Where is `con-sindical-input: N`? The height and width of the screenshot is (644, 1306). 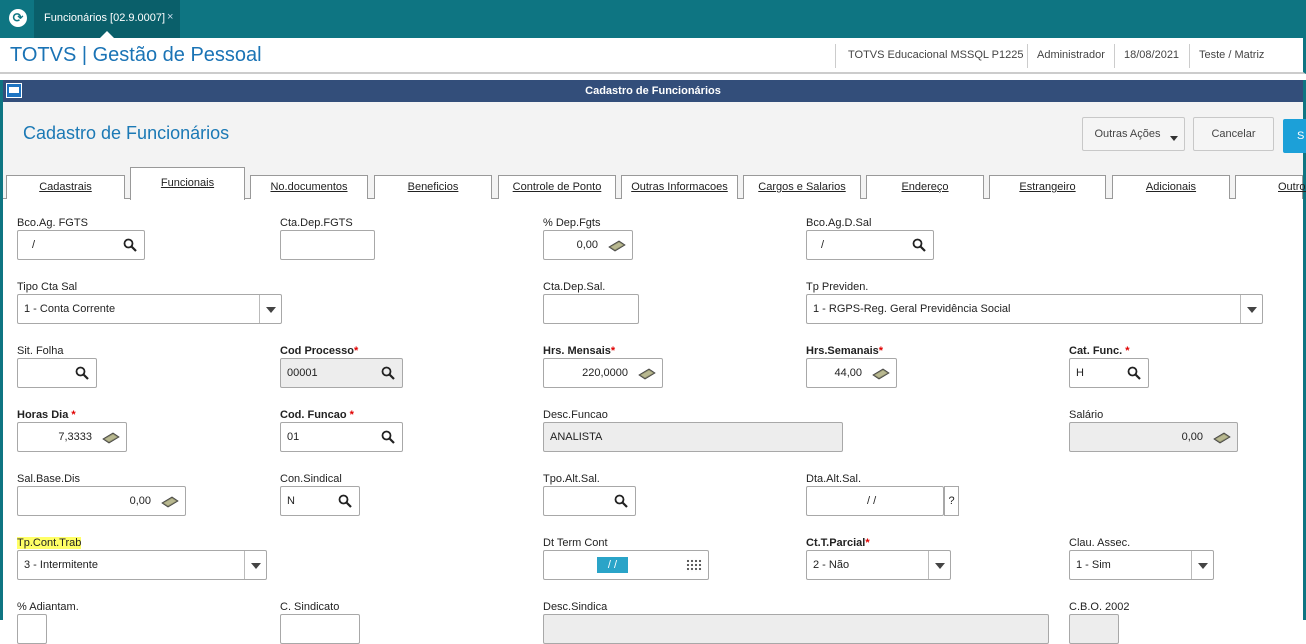 con-sindical-input: N is located at coordinates (320, 501).